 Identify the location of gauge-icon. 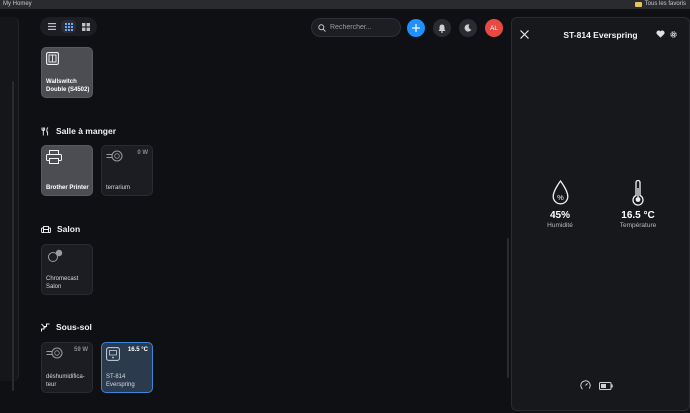
(585, 385).